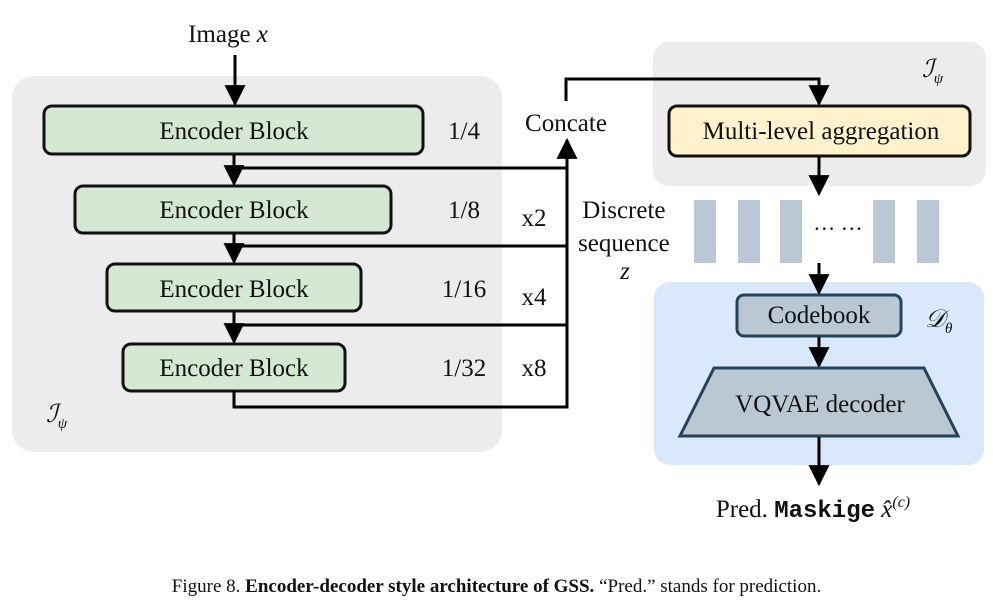 The height and width of the screenshot is (611, 993). I want to click on svg-text: Codebook, so click(819, 315).